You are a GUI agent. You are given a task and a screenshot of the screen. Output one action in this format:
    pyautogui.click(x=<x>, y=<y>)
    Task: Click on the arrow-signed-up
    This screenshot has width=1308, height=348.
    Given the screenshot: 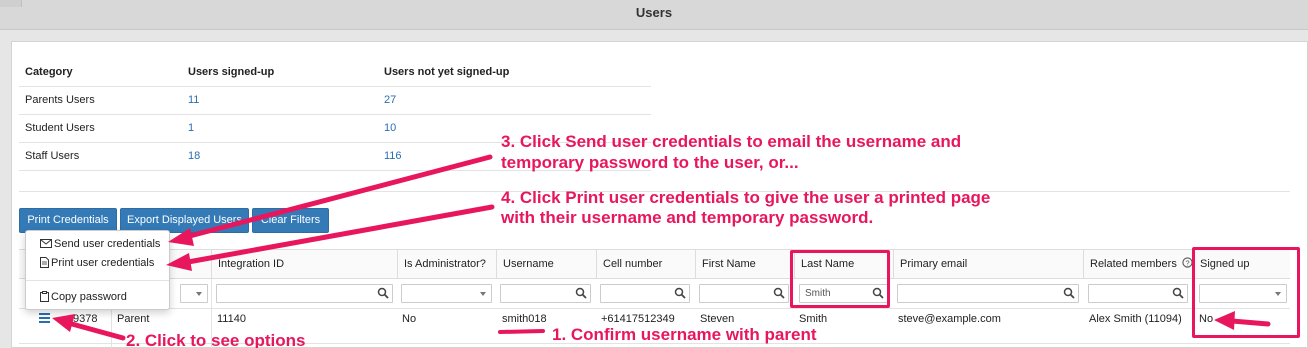 What is the action you would take?
    pyautogui.click(x=1250, y=322)
    